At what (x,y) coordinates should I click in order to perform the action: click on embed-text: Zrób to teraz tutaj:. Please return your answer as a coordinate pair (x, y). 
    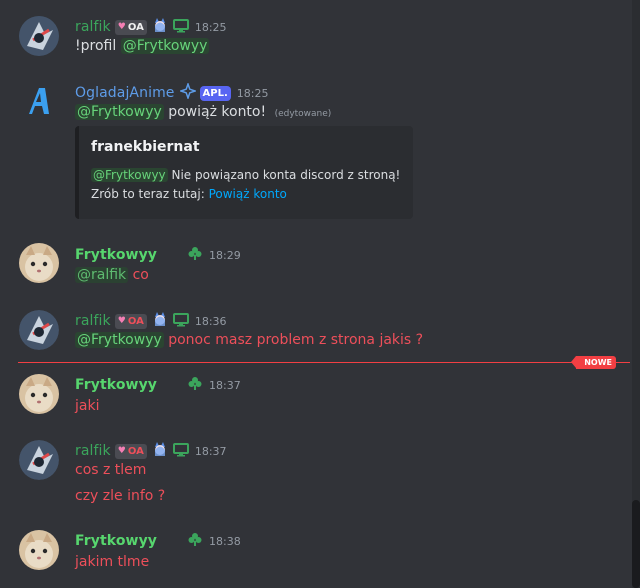
    Looking at the image, I should click on (148, 194).